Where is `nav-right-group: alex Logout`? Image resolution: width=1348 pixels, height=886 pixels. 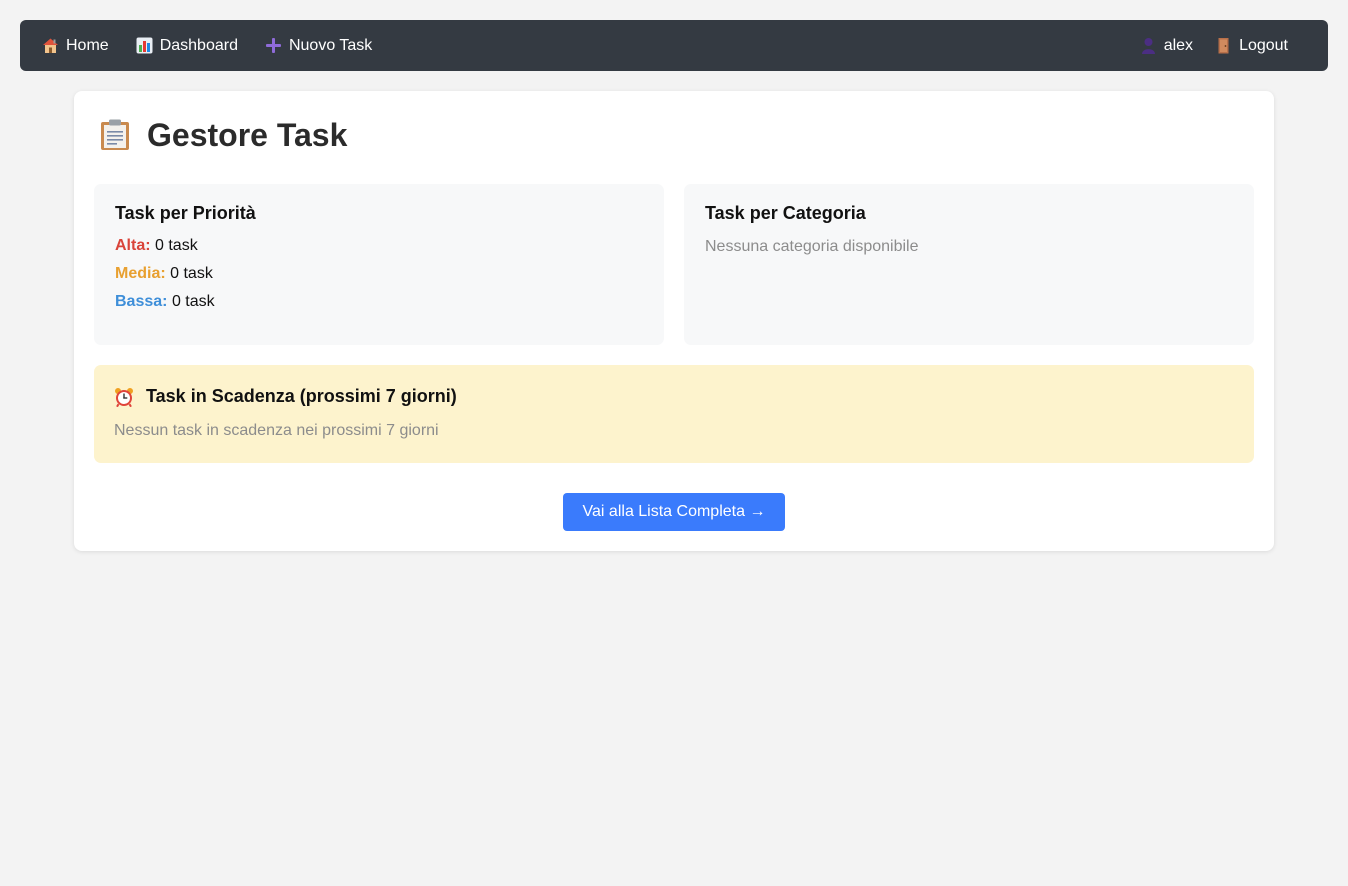
nav-right-group: alex Logout is located at coordinates (1212, 45).